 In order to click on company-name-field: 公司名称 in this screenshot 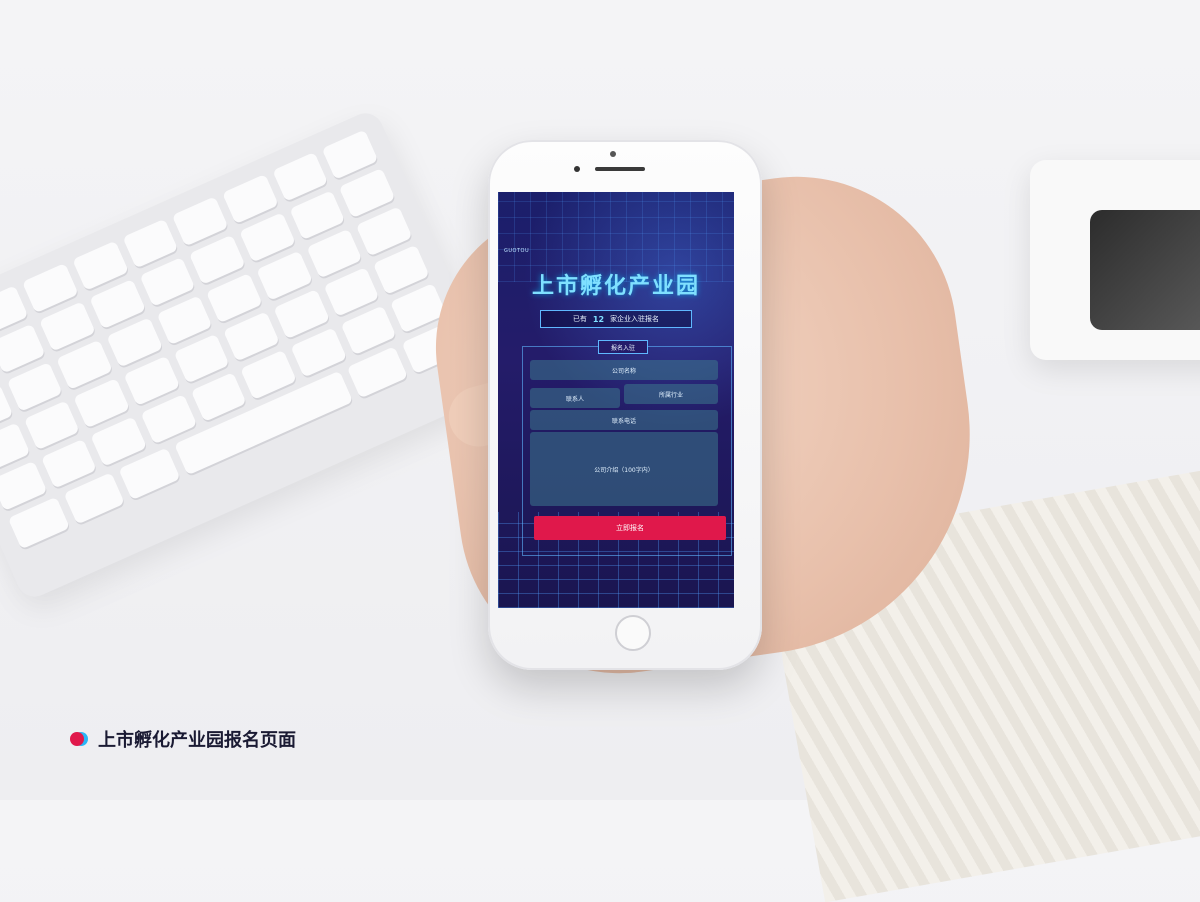, I will do `click(624, 370)`.